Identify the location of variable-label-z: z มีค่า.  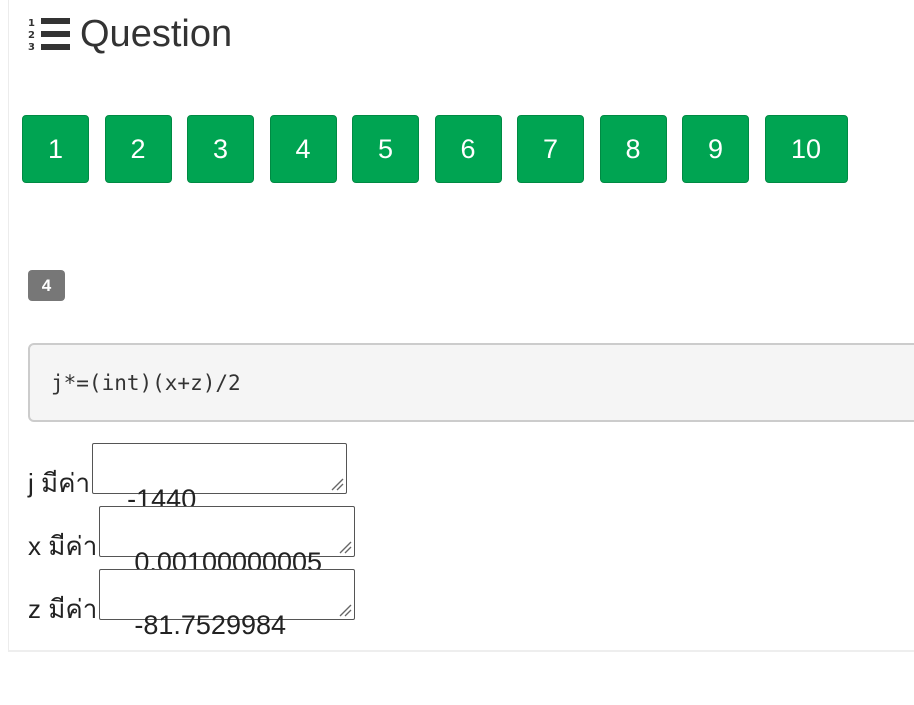
(63, 609).